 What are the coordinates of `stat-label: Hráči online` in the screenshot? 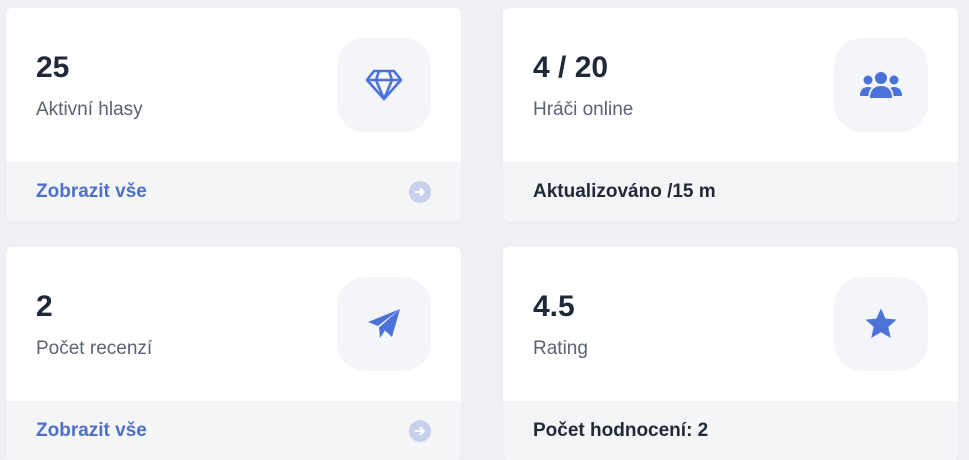 It's located at (583, 109).